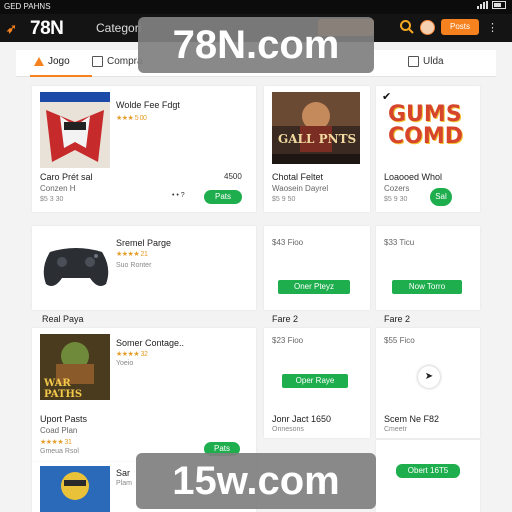 The width and height of the screenshot is (512, 512). I want to click on rating-stars: ★★★★ 31, so click(56, 442).